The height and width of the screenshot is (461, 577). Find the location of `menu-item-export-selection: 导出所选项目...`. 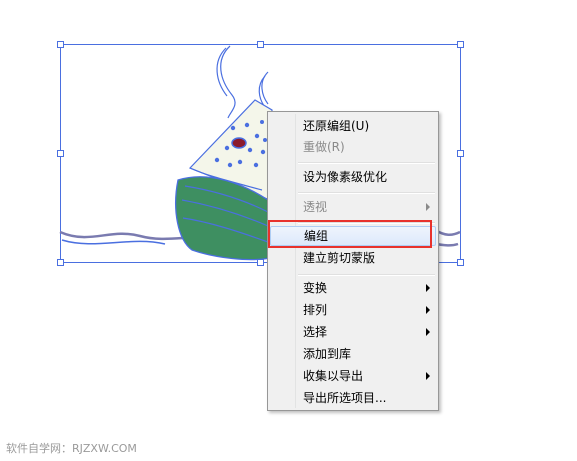

menu-item-export-selection: 导出所选项目... is located at coordinates (353, 398).